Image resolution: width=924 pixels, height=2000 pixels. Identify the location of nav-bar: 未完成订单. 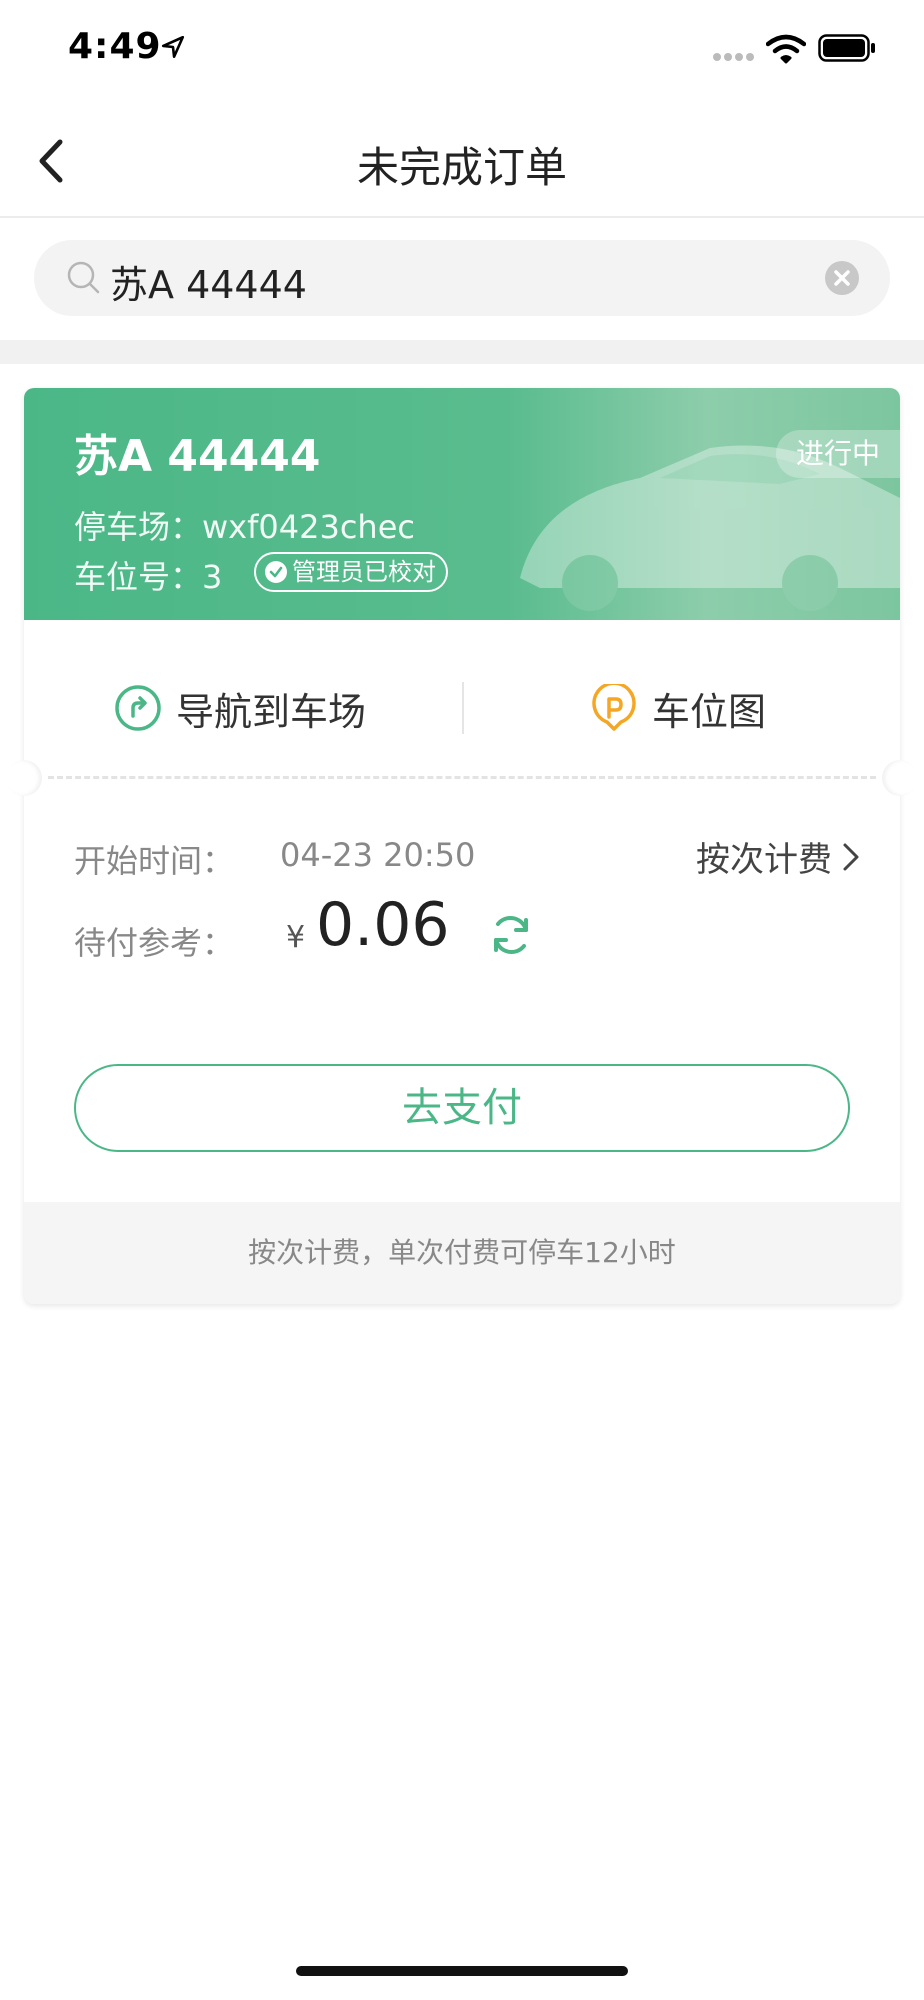
(462, 159).